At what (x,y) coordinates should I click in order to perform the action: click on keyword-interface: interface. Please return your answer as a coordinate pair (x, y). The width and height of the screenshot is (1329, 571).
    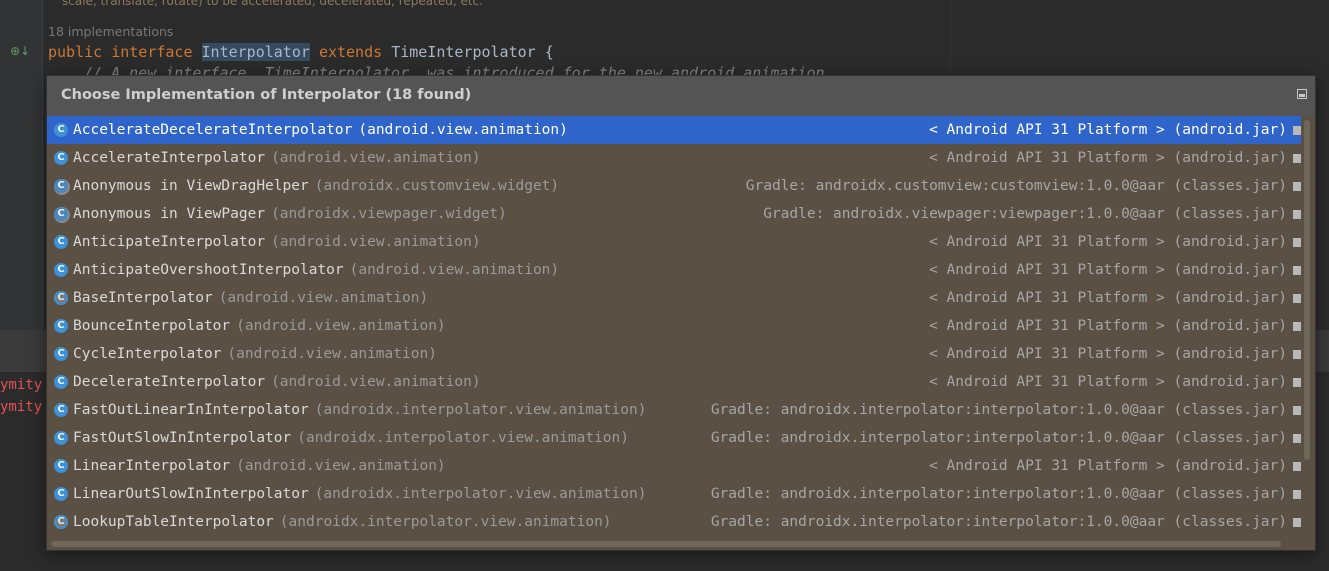
    Looking at the image, I should click on (152, 52).